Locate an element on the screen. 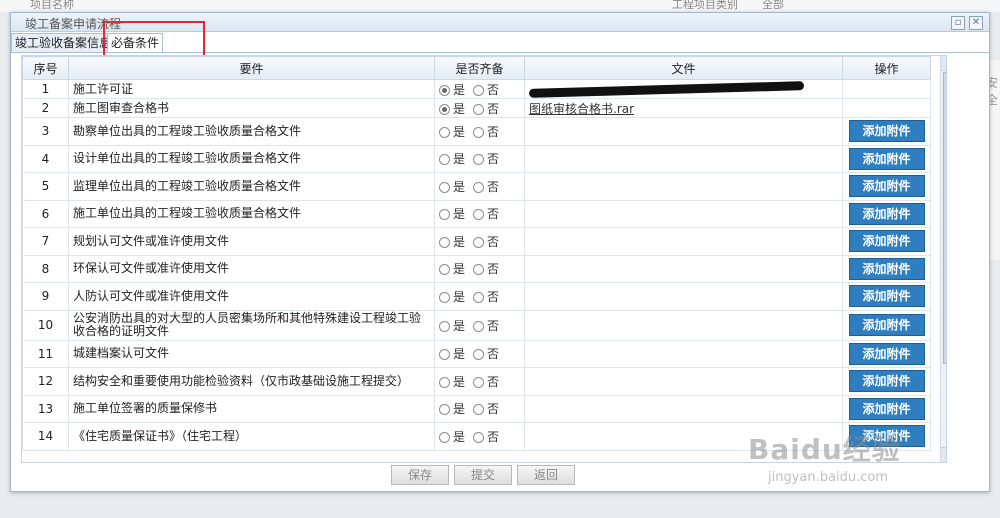  row-requirement: 城建档案认可文件 is located at coordinates (251, 353).